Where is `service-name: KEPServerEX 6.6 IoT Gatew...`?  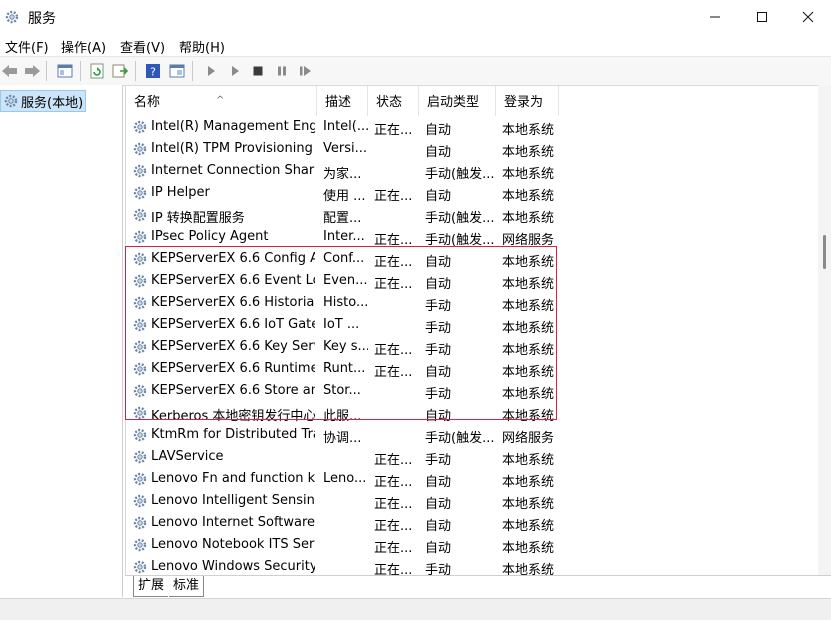 service-name: KEPServerEX 6.6 IoT Gatew... is located at coordinates (233, 324).